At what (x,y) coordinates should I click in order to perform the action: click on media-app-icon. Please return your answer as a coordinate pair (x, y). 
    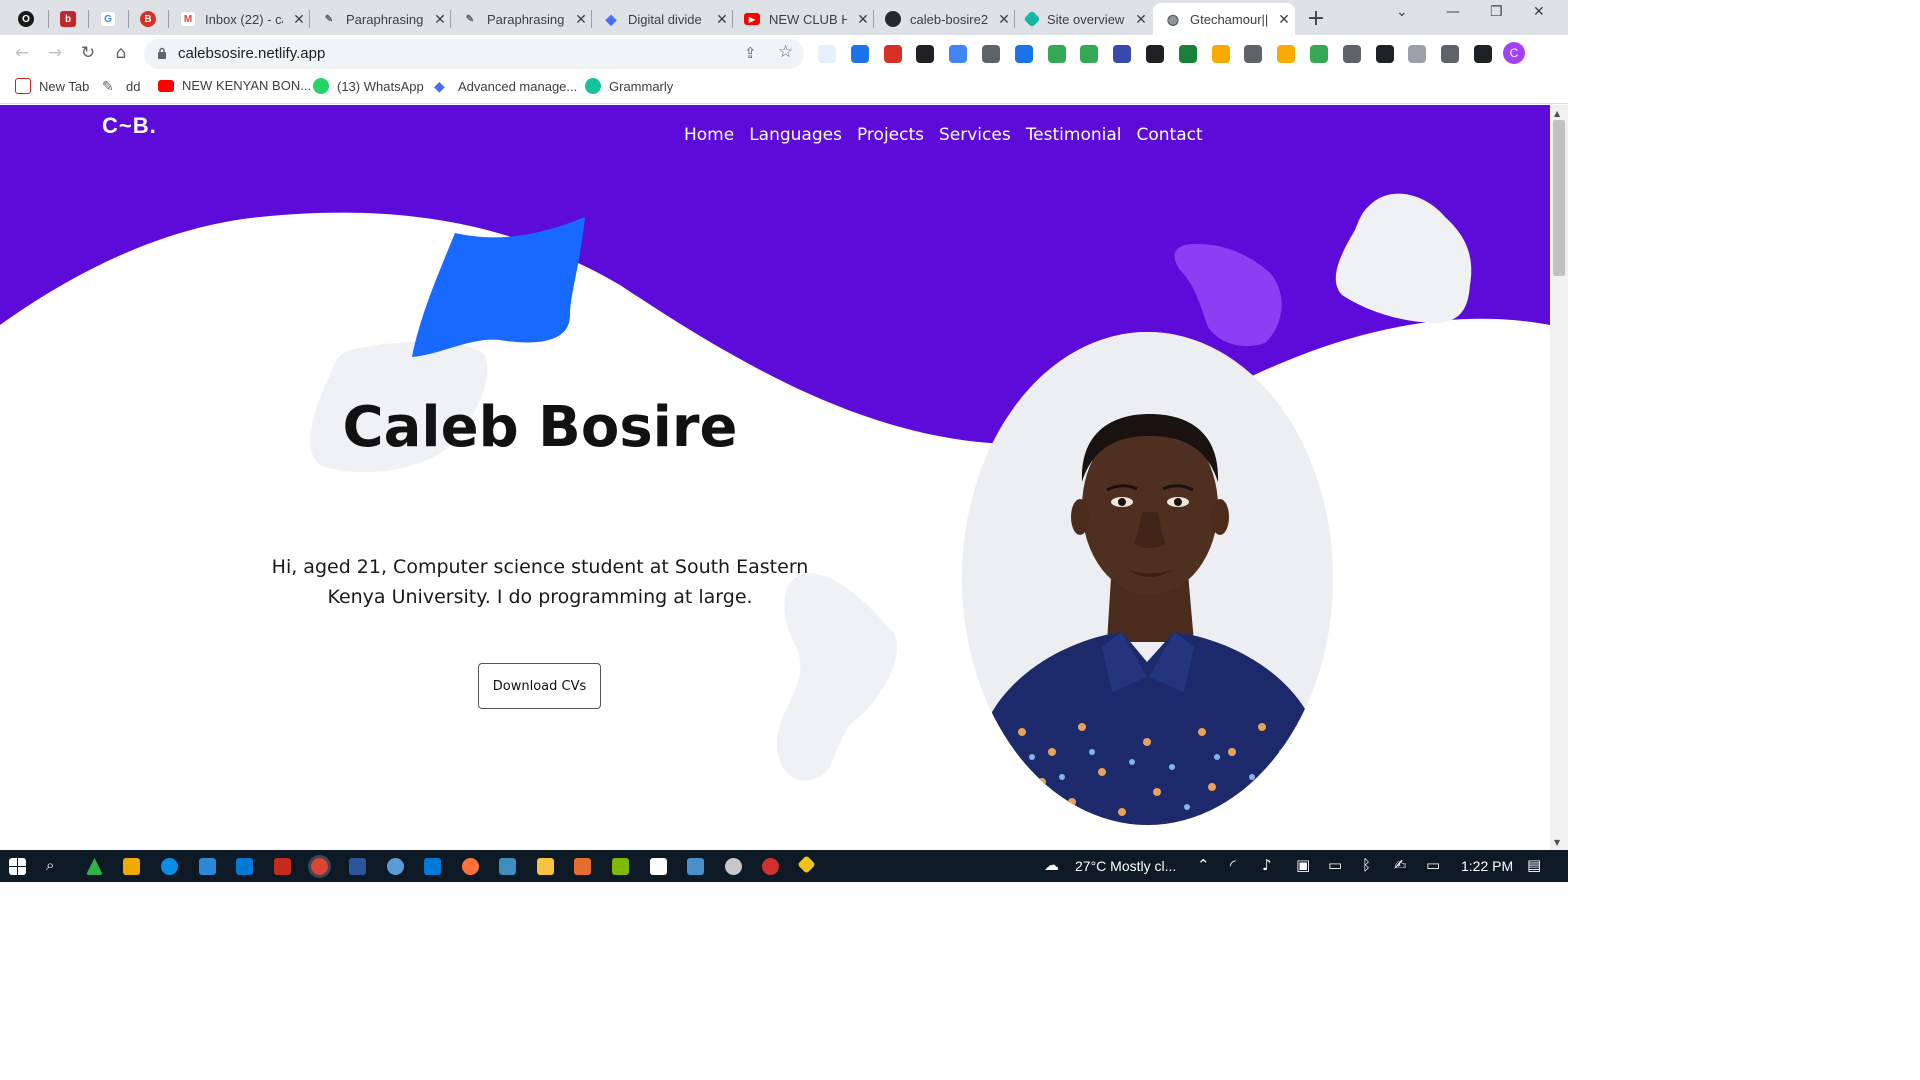
    Looking at the image, I should click on (282, 866).